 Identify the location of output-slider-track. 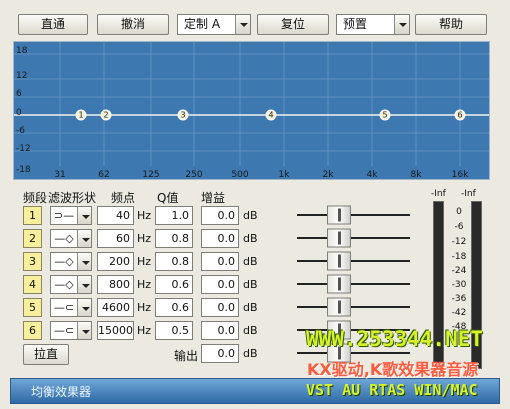
(353, 353).